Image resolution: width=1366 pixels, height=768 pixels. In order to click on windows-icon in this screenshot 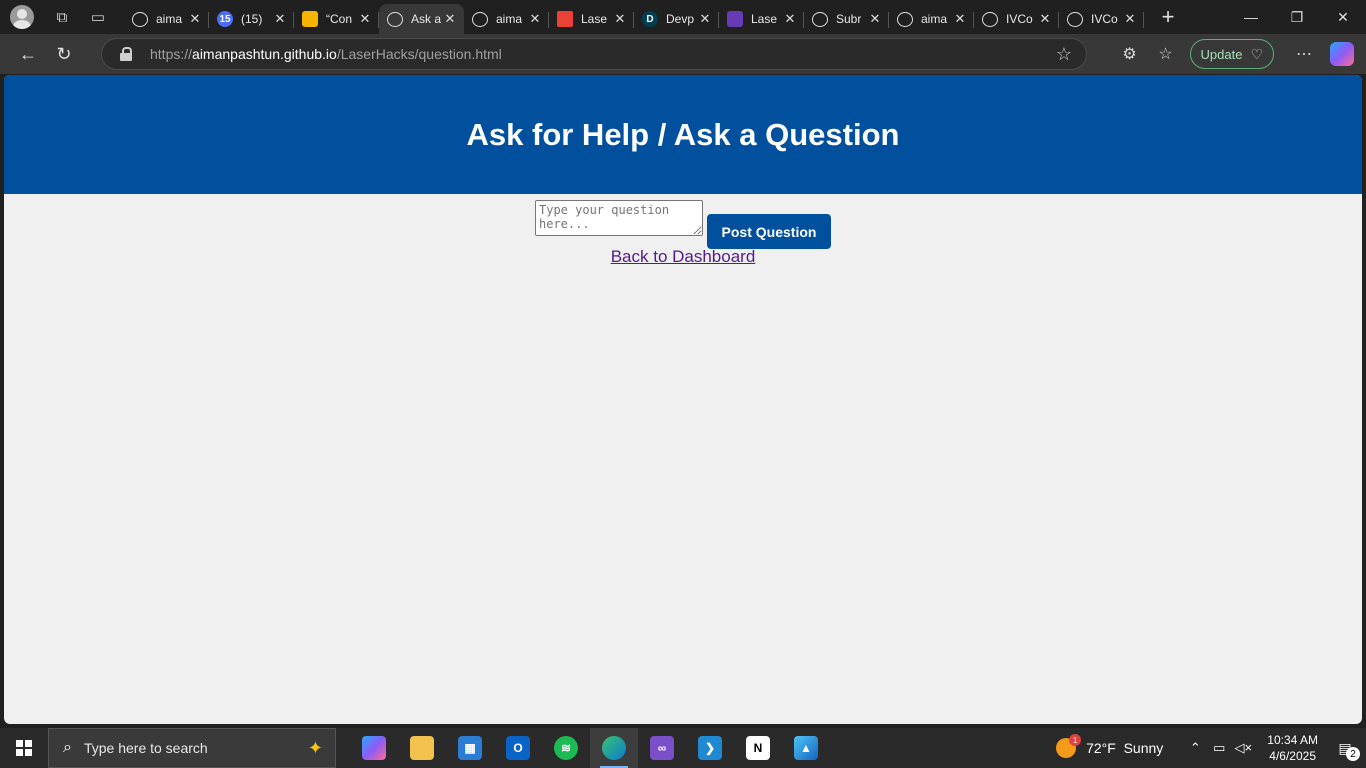, I will do `click(24, 748)`.